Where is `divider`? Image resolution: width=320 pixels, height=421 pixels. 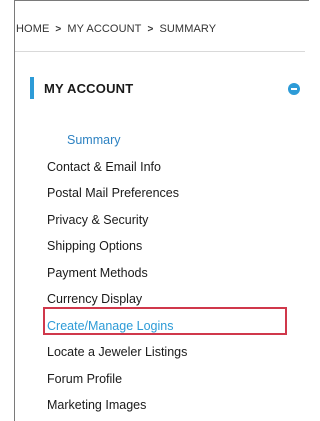 divider is located at coordinates (160, 51).